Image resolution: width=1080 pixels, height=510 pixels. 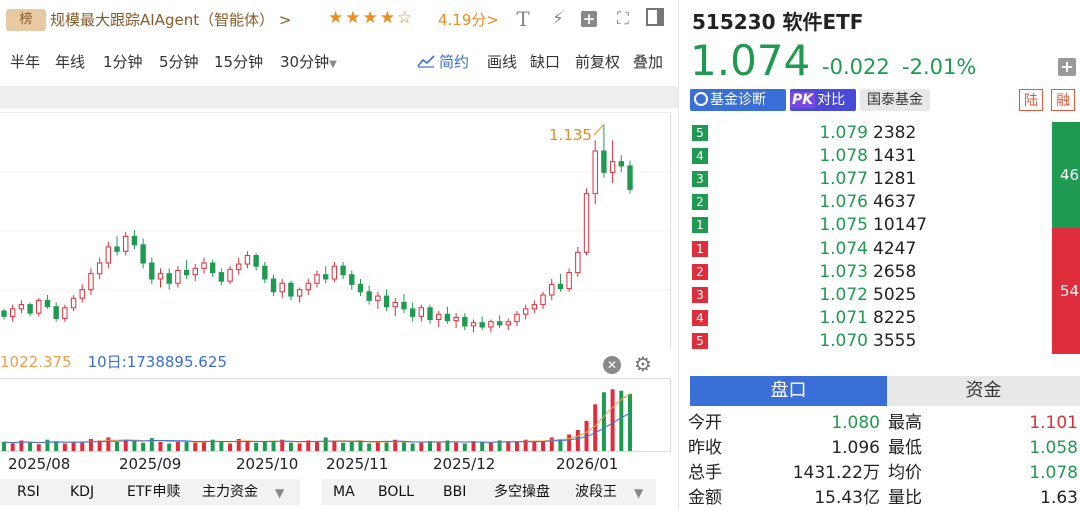 What do you see at coordinates (939, 67) in the screenshot?
I see `price-change-percent: -2.01%` at bounding box center [939, 67].